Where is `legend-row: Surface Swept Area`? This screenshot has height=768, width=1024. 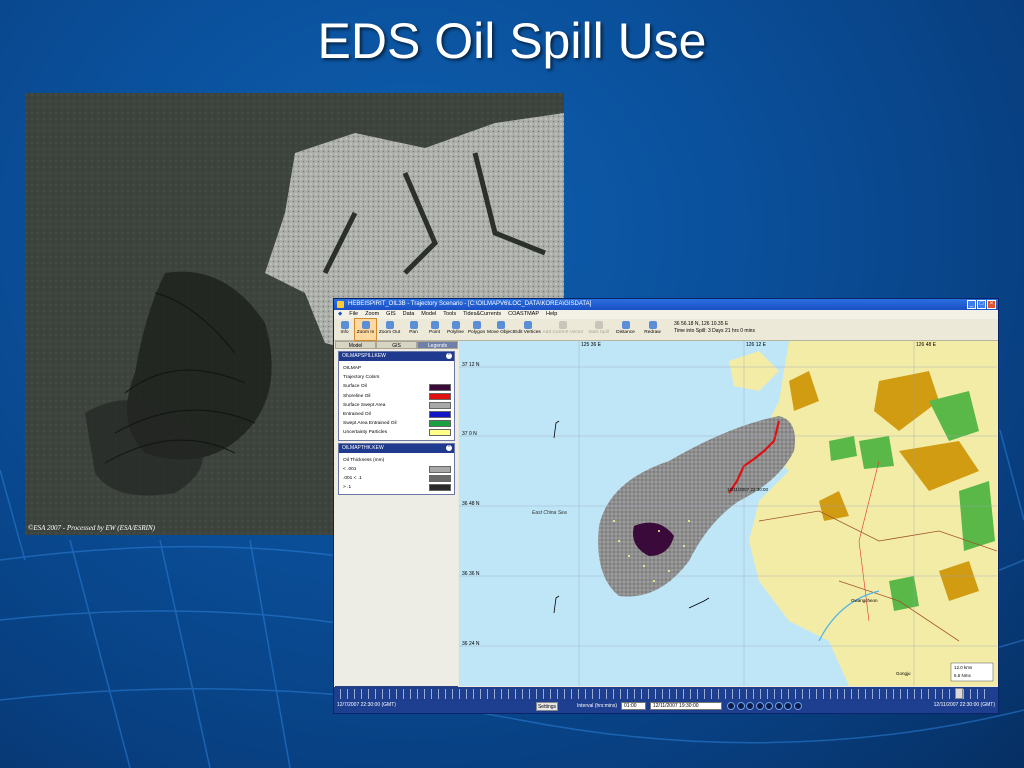
legend-row: Surface Swept Area is located at coordinates (397, 405).